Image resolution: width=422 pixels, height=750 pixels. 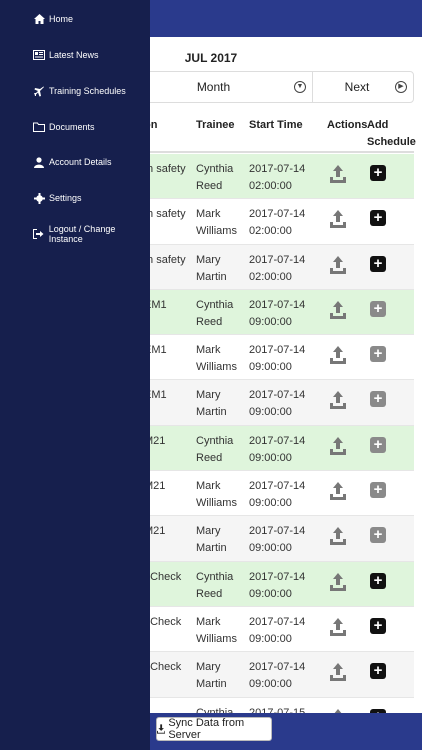 What do you see at coordinates (39, 234) in the screenshot?
I see `logout-icon` at bounding box center [39, 234].